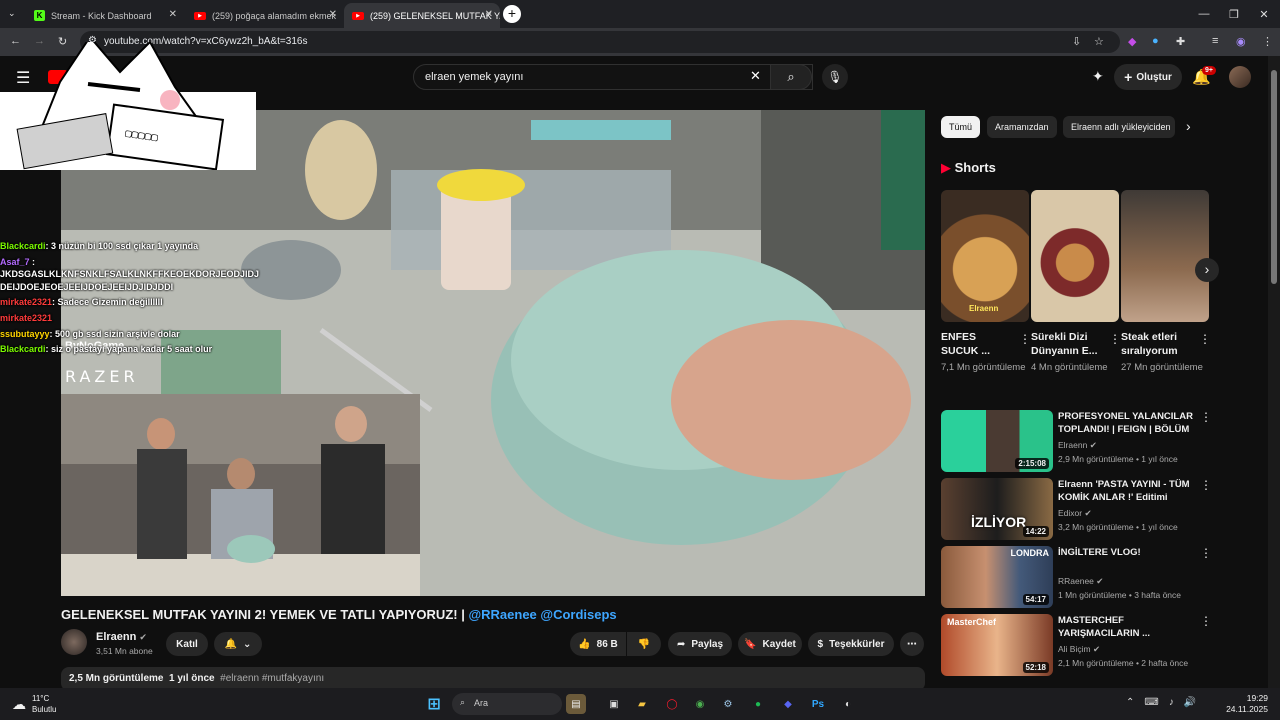 Image resolution: width=1280 pixels, height=720 pixels. What do you see at coordinates (1099, 41) in the screenshot?
I see `bookmark-star-icon: ☆` at bounding box center [1099, 41].